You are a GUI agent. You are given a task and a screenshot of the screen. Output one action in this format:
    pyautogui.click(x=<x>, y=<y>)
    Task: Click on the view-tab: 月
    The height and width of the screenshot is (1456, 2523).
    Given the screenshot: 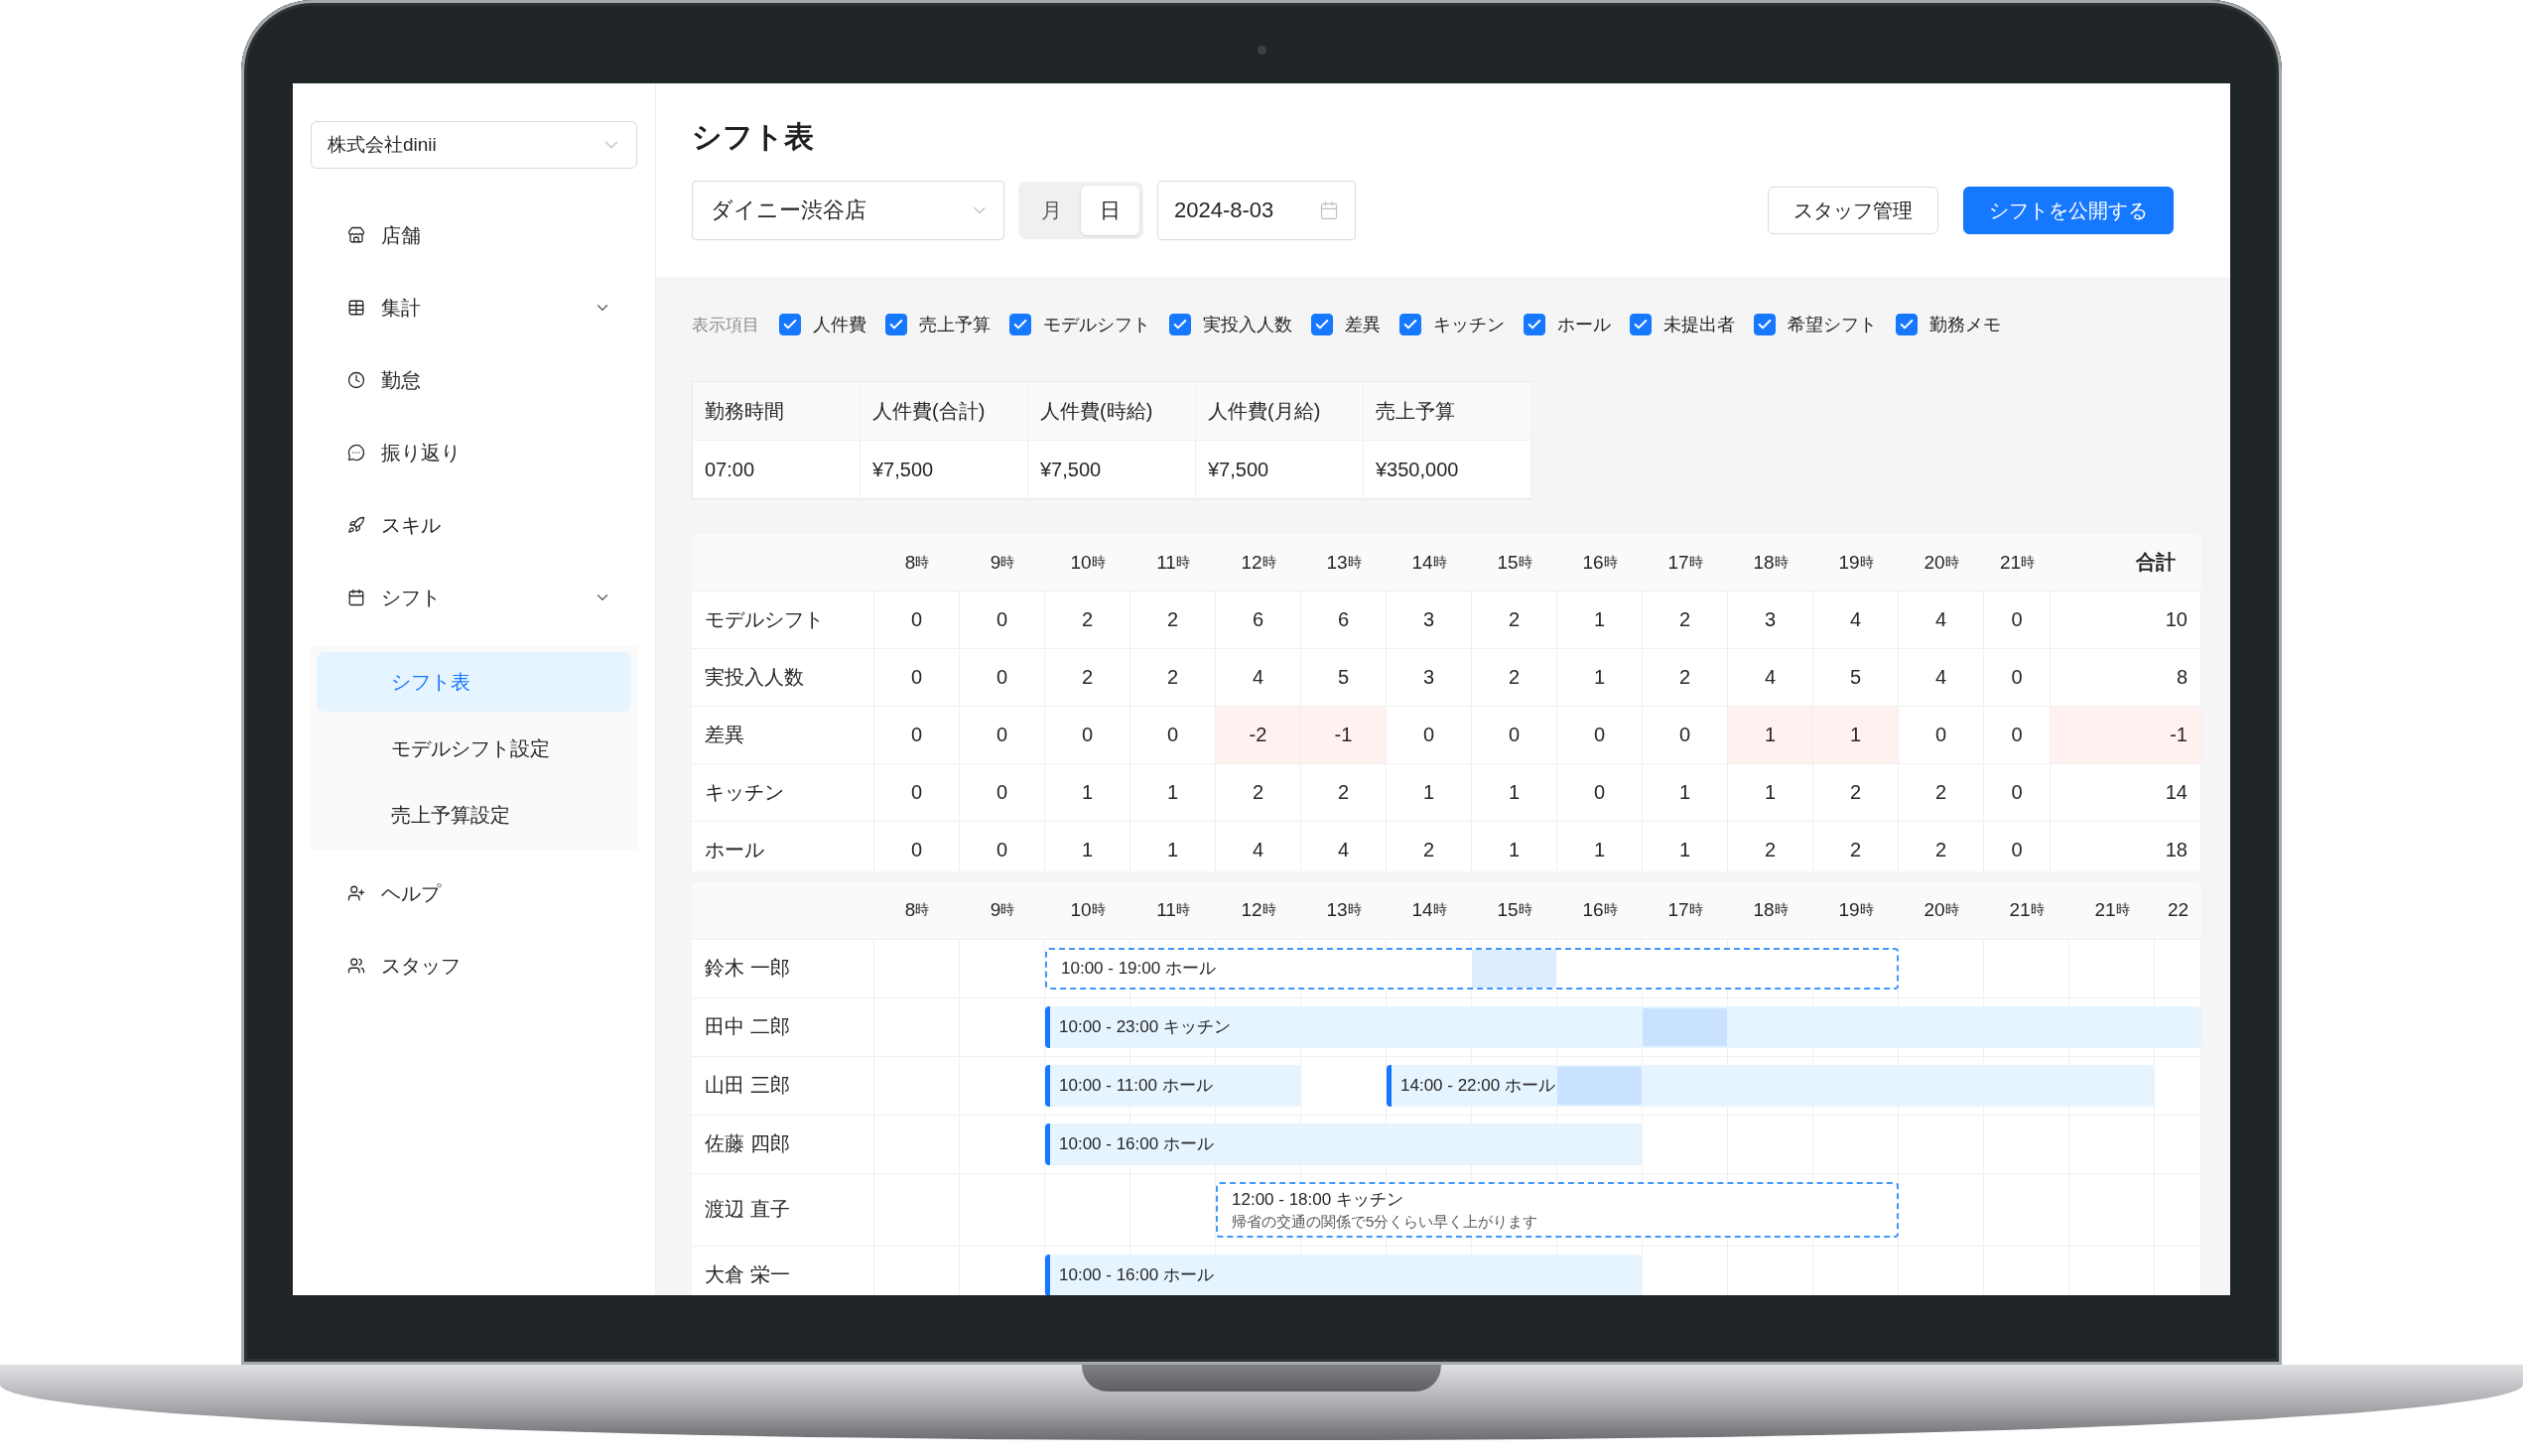 What is the action you would take?
    pyautogui.click(x=1052, y=210)
    